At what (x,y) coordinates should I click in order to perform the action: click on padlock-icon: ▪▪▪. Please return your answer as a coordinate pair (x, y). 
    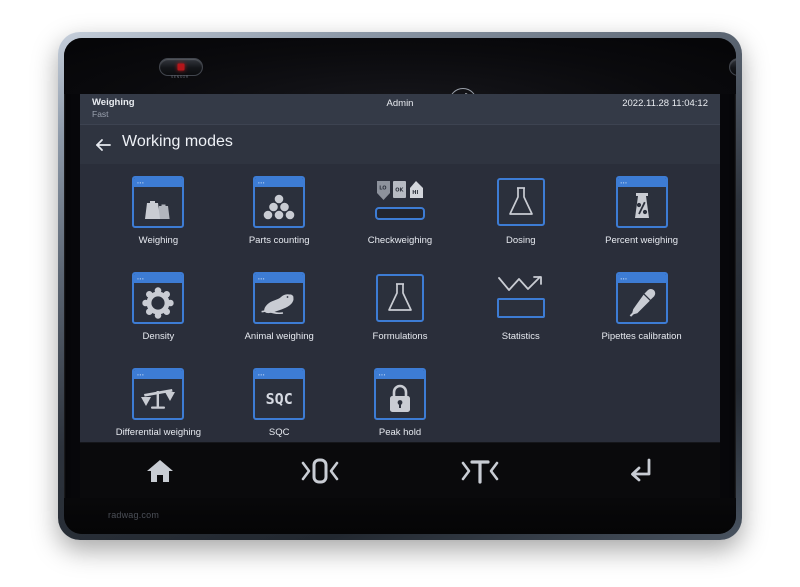
    Looking at the image, I should click on (399, 394).